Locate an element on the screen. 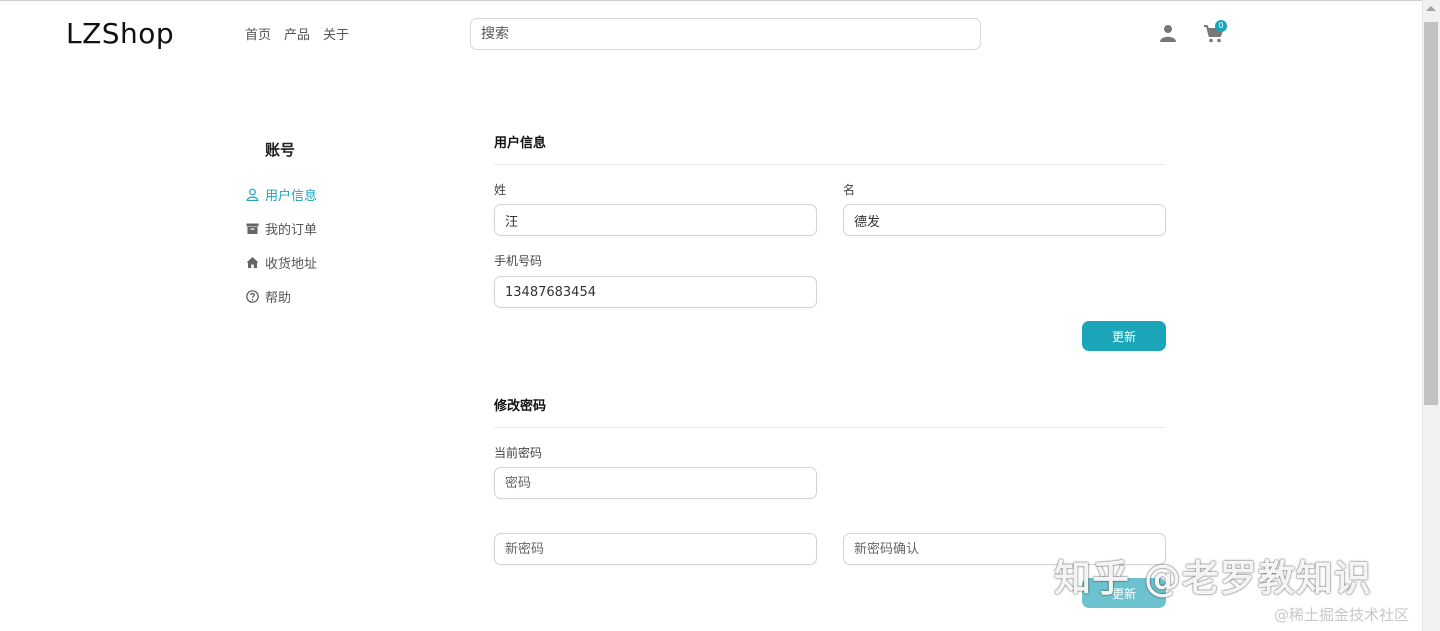 The height and width of the screenshot is (631, 1440). nav-products: 产品 is located at coordinates (297, 33).